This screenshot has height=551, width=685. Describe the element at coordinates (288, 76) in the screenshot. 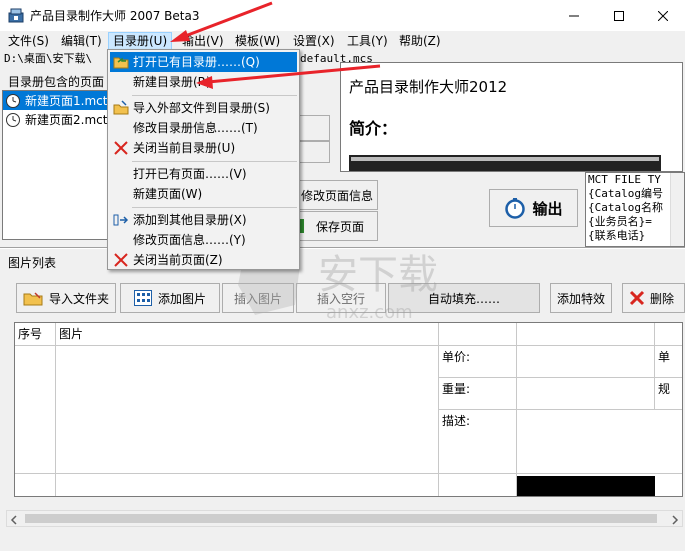

I see `arrow-to-open-item-icon` at that location.